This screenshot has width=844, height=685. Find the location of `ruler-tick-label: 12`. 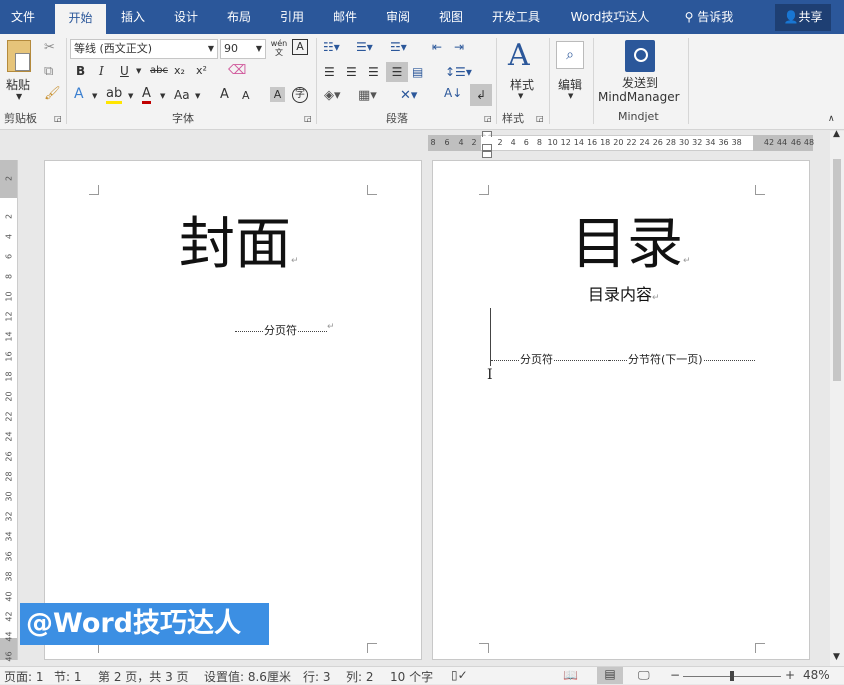

ruler-tick-label: 12 is located at coordinates (9, 316).